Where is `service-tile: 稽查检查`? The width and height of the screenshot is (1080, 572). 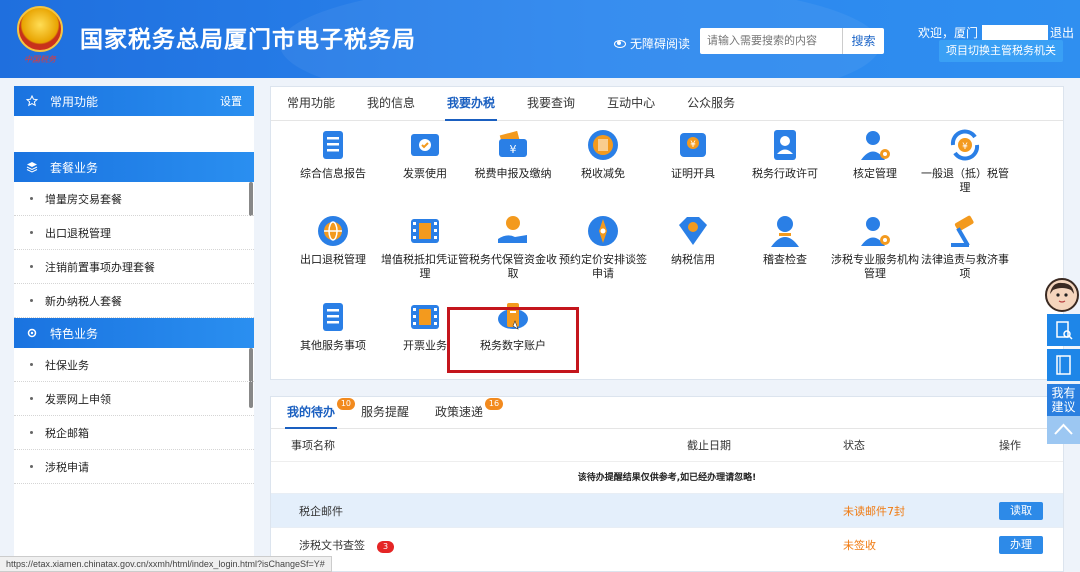 service-tile: 稽查检查 is located at coordinates (785, 240).